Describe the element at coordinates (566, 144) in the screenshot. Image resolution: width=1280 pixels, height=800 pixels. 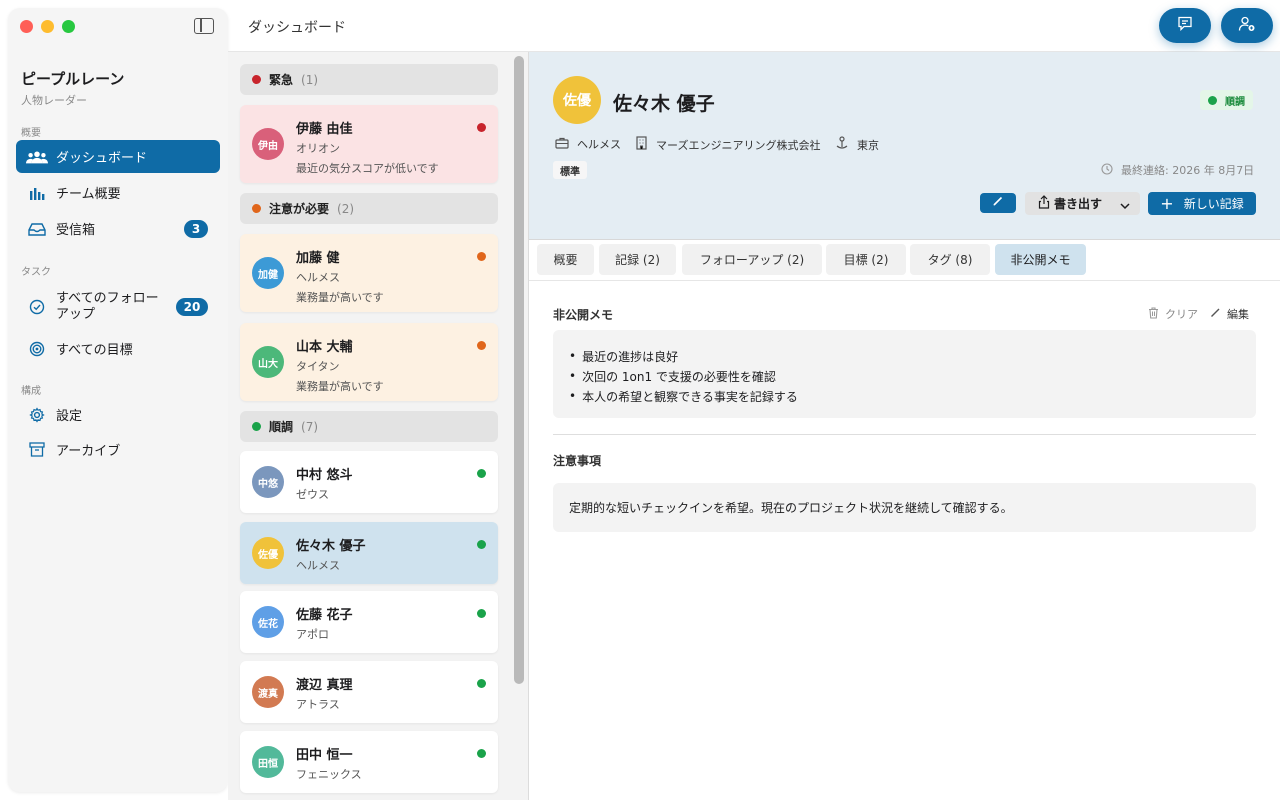
I see `briefcase-icon` at that location.